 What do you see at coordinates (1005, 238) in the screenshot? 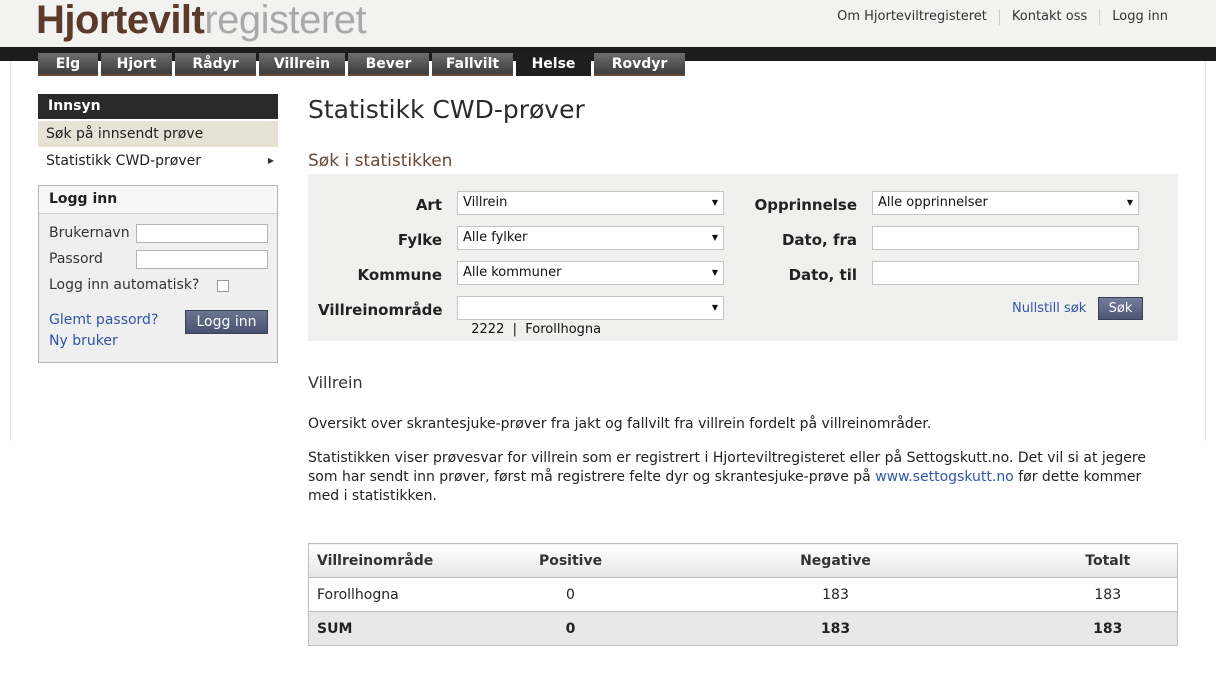
I see `dato-fra-input` at bounding box center [1005, 238].